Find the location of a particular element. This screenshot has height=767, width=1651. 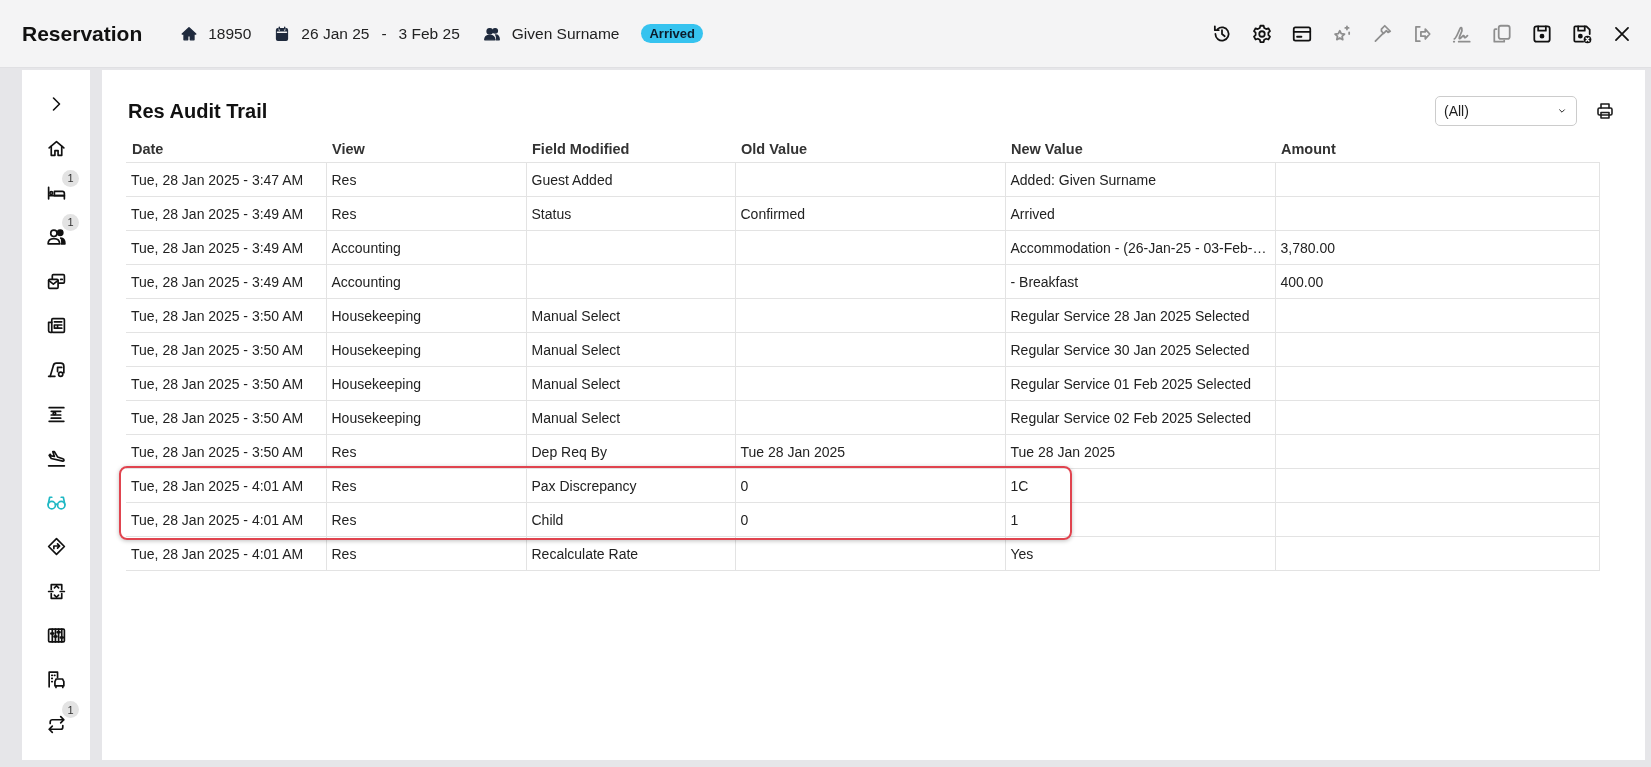

print-icon is located at coordinates (1605, 111).